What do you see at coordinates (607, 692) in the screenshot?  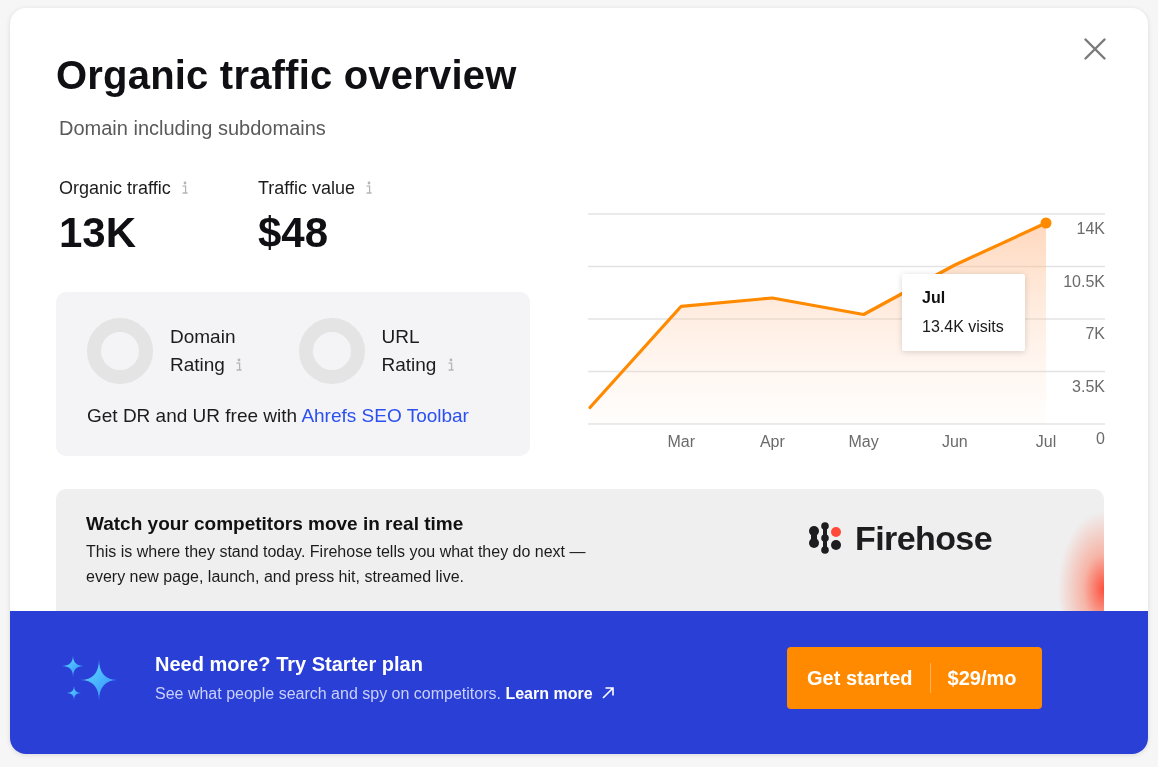 I see `arrow-icon` at bounding box center [607, 692].